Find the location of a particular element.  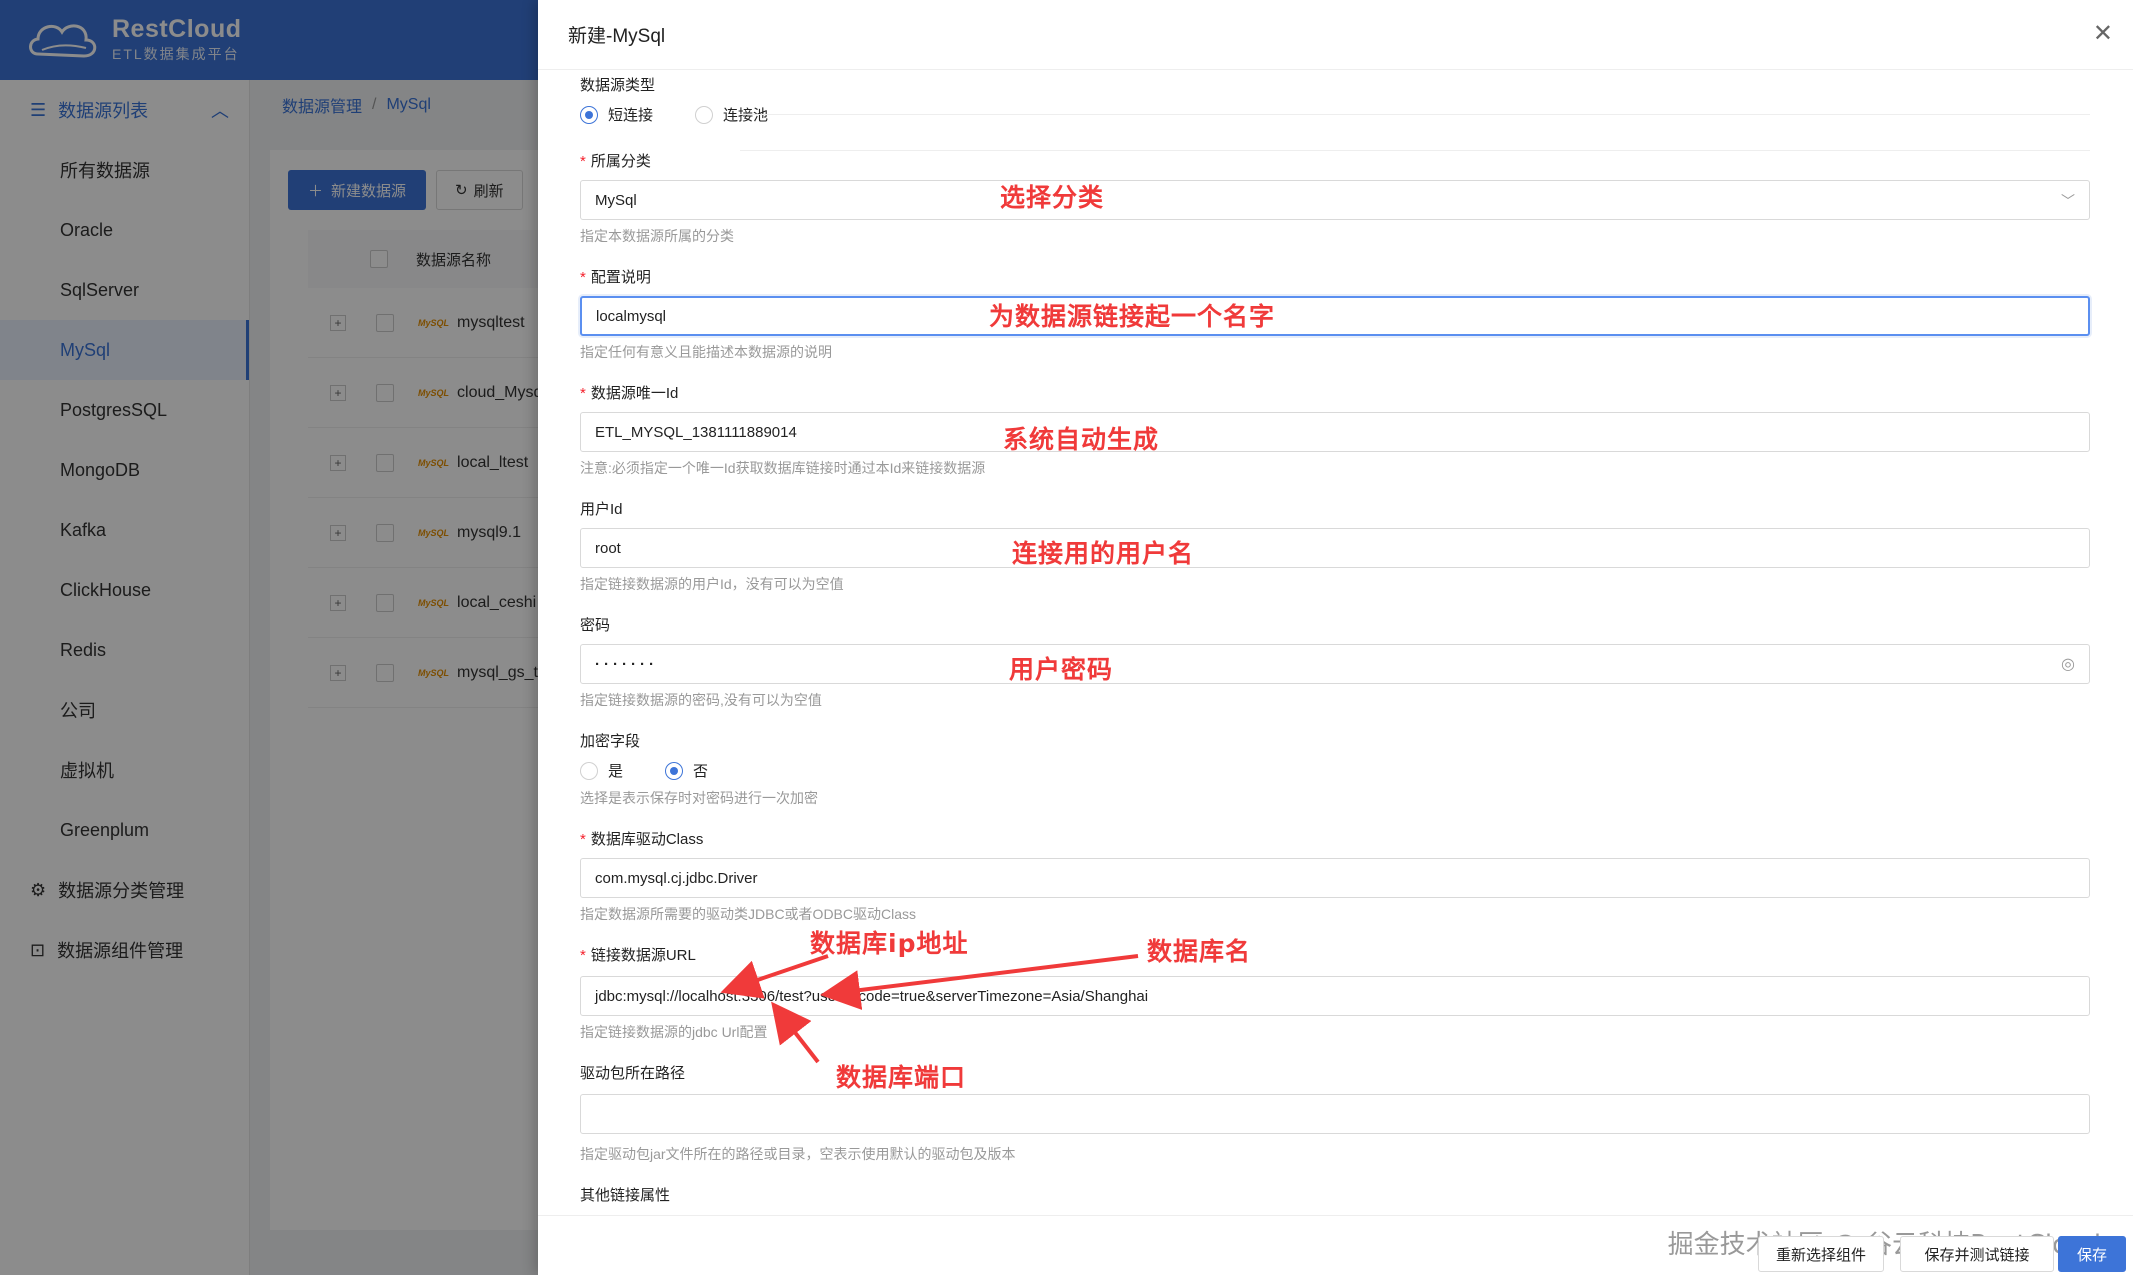

password-help: 指定链接数据源的密码,没有可以为空值 is located at coordinates (701, 700).